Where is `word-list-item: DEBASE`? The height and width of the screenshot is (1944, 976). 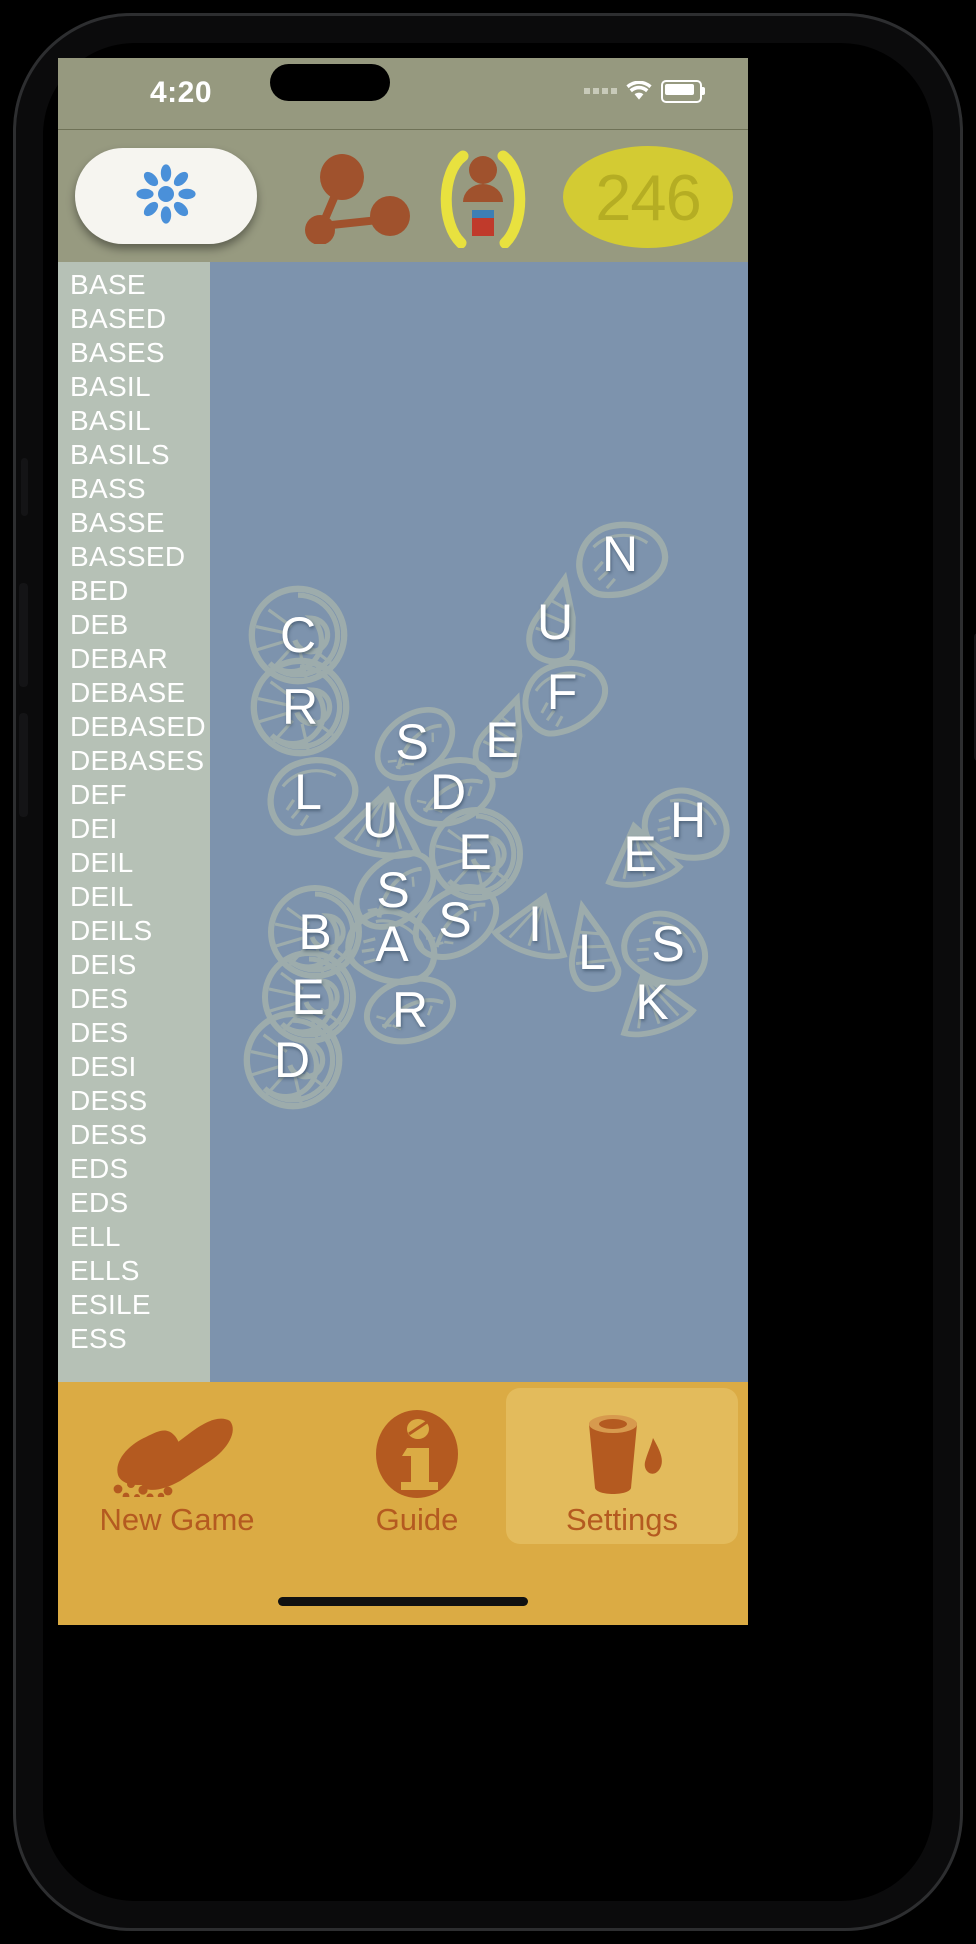 word-list-item: DEBASE is located at coordinates (128, 692).